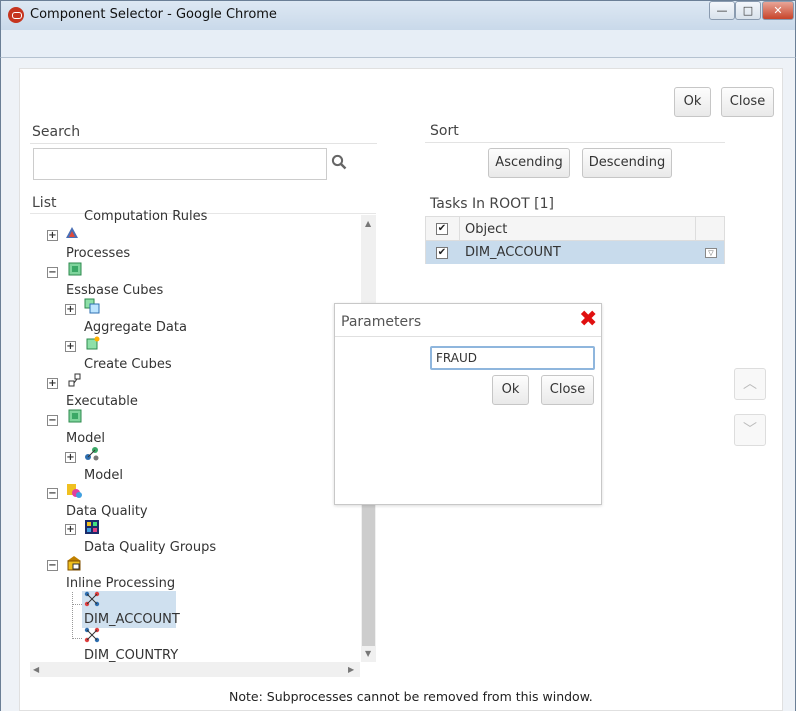  What do you see at coordinates (102, 401) in the screenshot?
I see `tree-item-executable: Executable` at bounding box center [102, 401].